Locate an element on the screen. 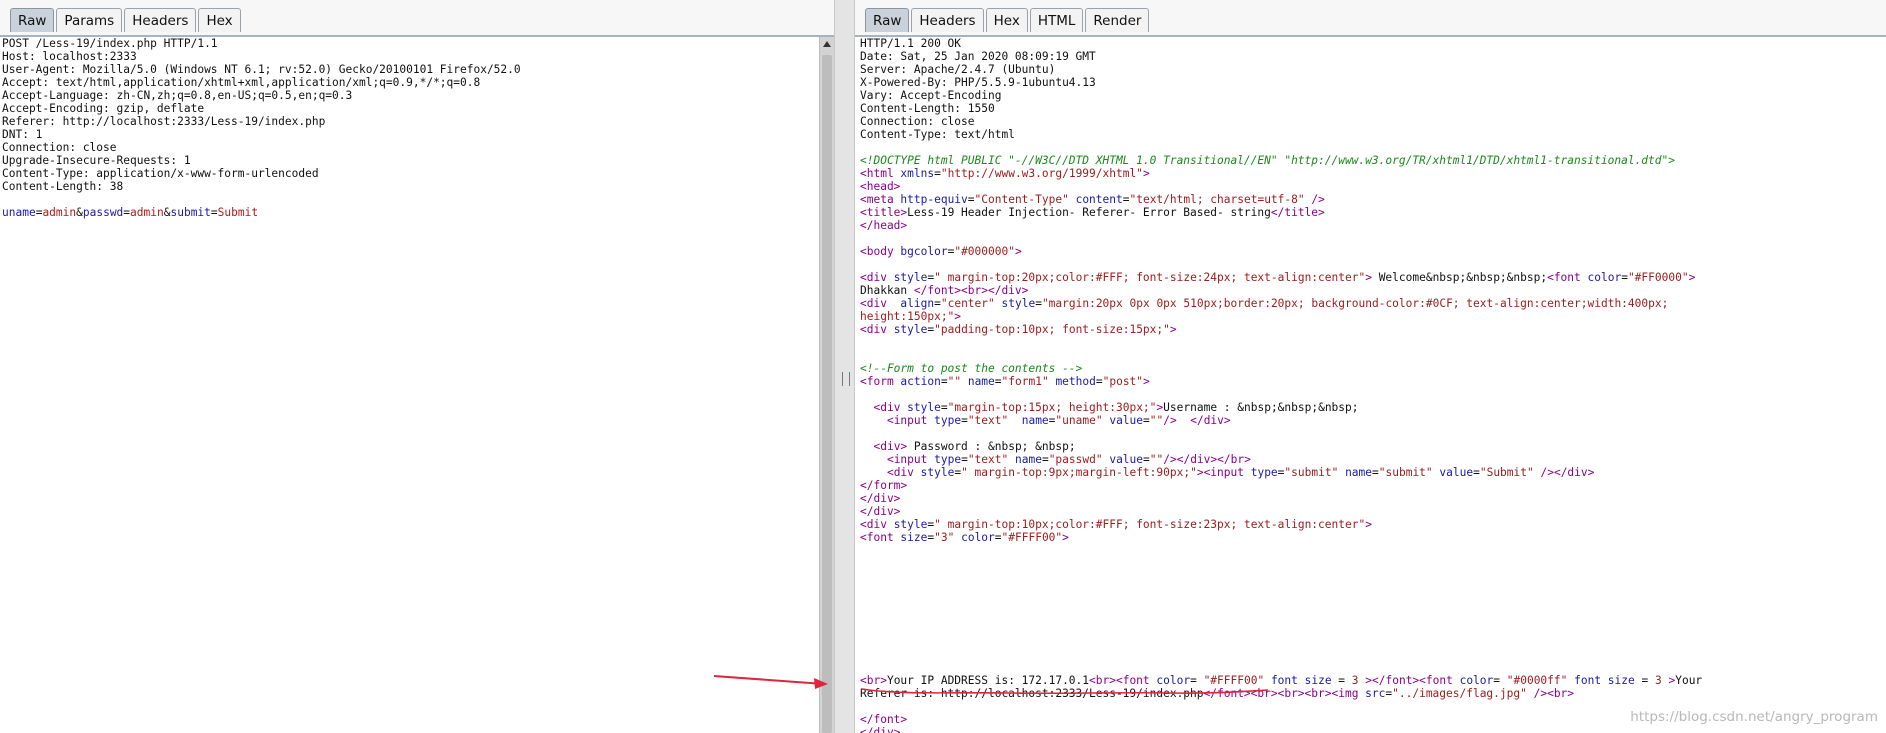  pane-splitter is located at coordinates (844, 366).